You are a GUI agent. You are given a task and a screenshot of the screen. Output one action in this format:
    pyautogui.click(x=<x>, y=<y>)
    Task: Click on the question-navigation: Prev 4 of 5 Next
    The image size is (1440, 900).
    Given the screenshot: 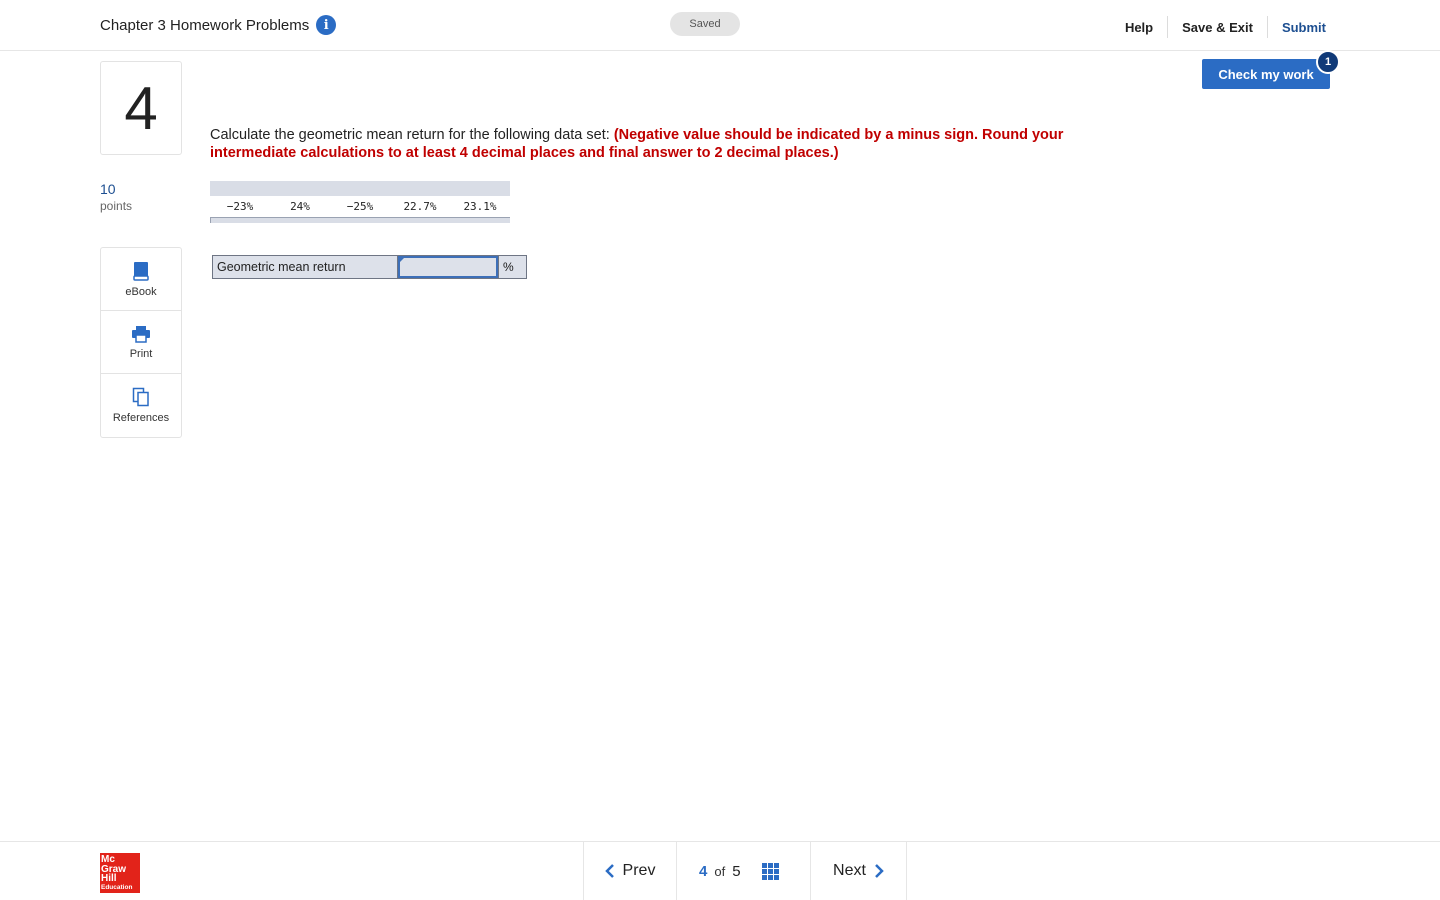 What is the action you would take?
    pyautogui.click(x=745, y=871)
    